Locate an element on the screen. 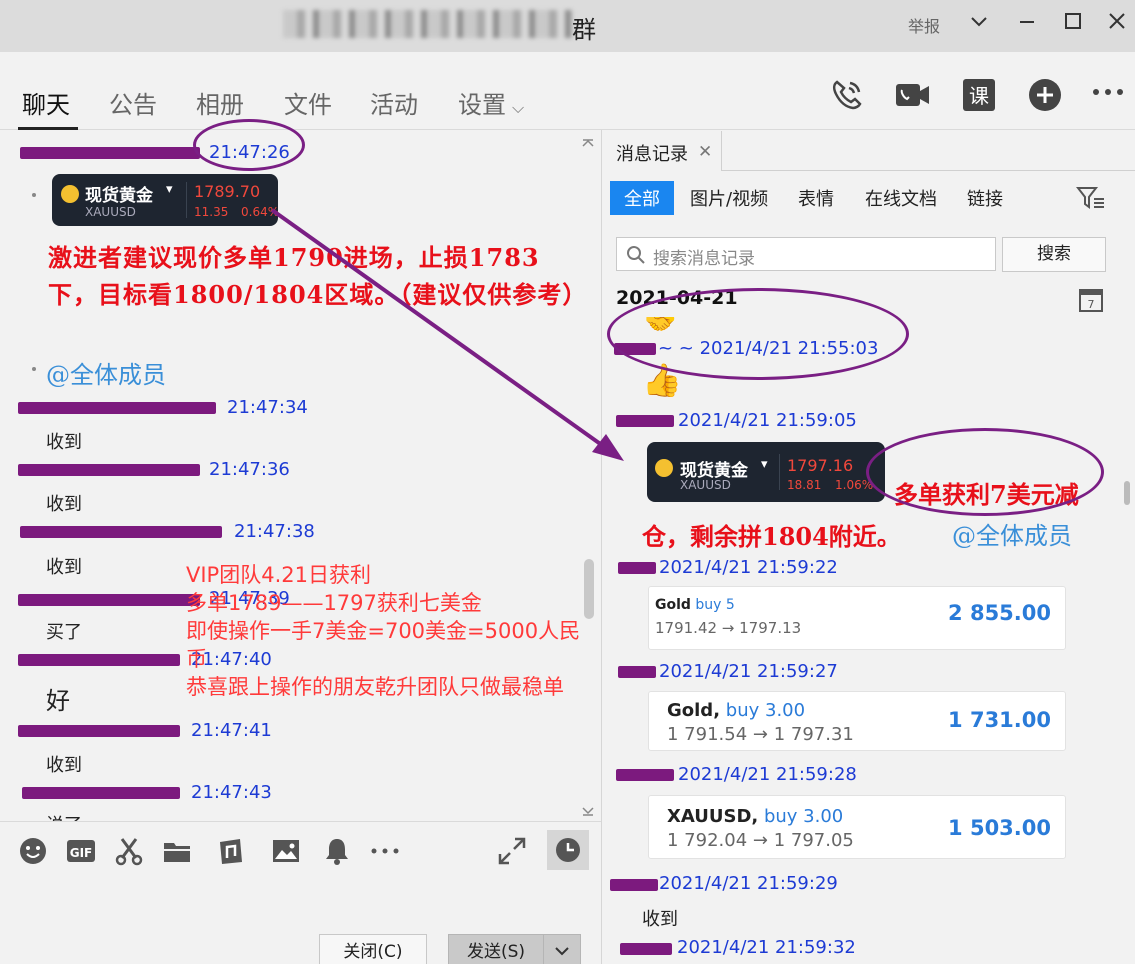 The image size is (1135, 964). annotation-arrow is located at coordinates (447, 334).